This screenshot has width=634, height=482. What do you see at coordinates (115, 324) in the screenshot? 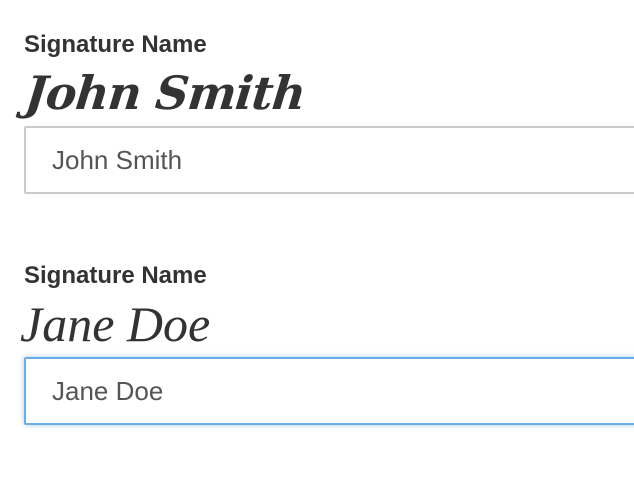
I see `signature-preview: Jane Doe` at bounding box center [115, 324].